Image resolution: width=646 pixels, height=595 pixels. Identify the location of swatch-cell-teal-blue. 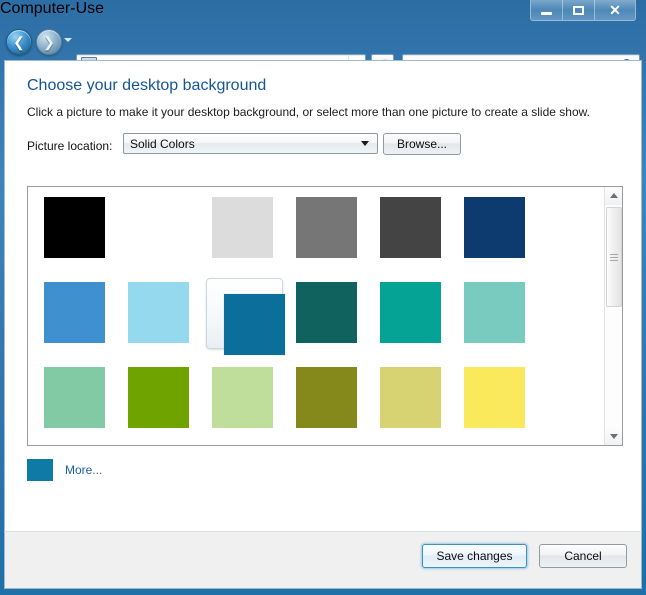
(251, 322).